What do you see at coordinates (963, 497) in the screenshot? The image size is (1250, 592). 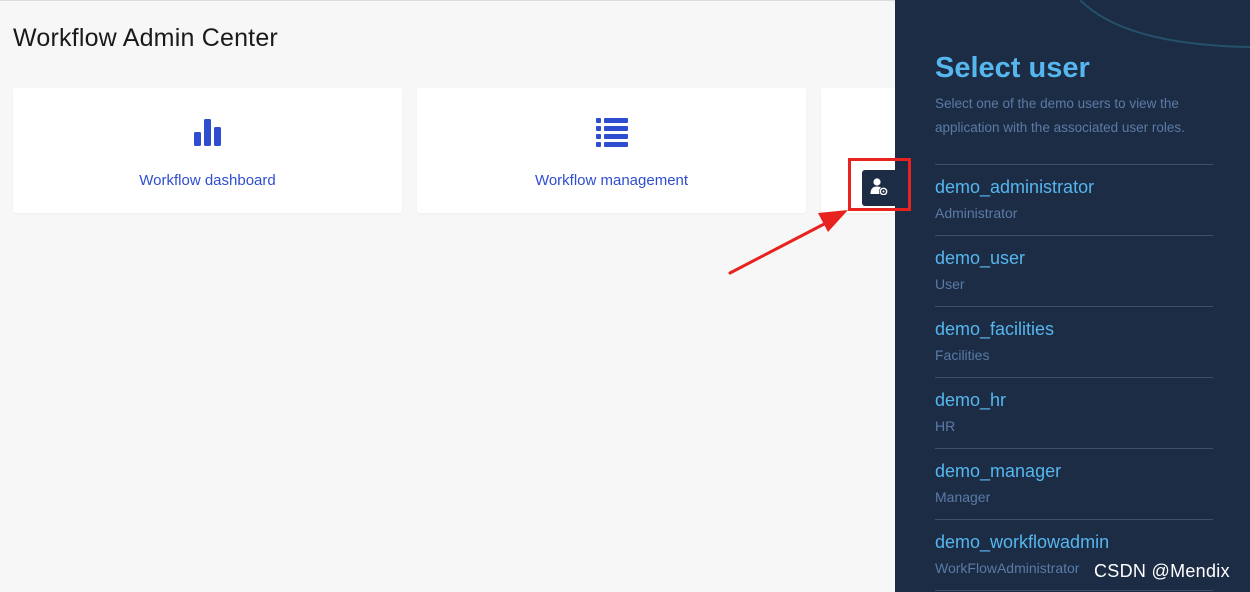 I see `user-role: Manager` at bounding box center [963, 497].